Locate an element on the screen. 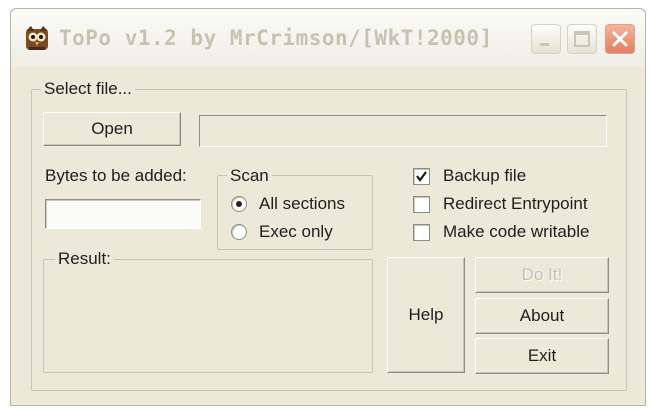  scan-option-exec-only: Exec only is located at coordinates (300, 232).